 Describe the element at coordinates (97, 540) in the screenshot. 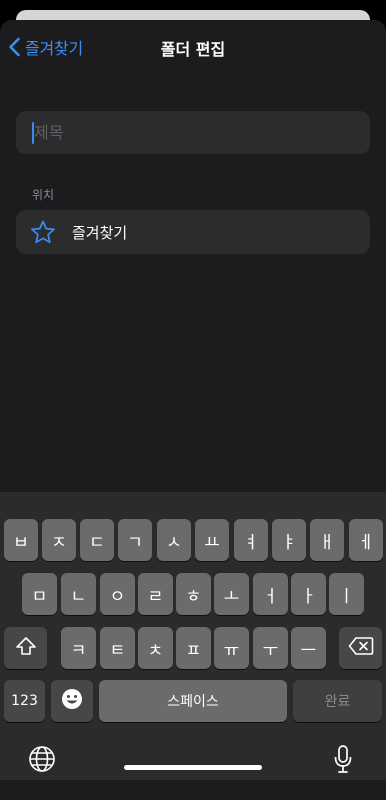

I see `key-digeut: ㄷ` at that location.